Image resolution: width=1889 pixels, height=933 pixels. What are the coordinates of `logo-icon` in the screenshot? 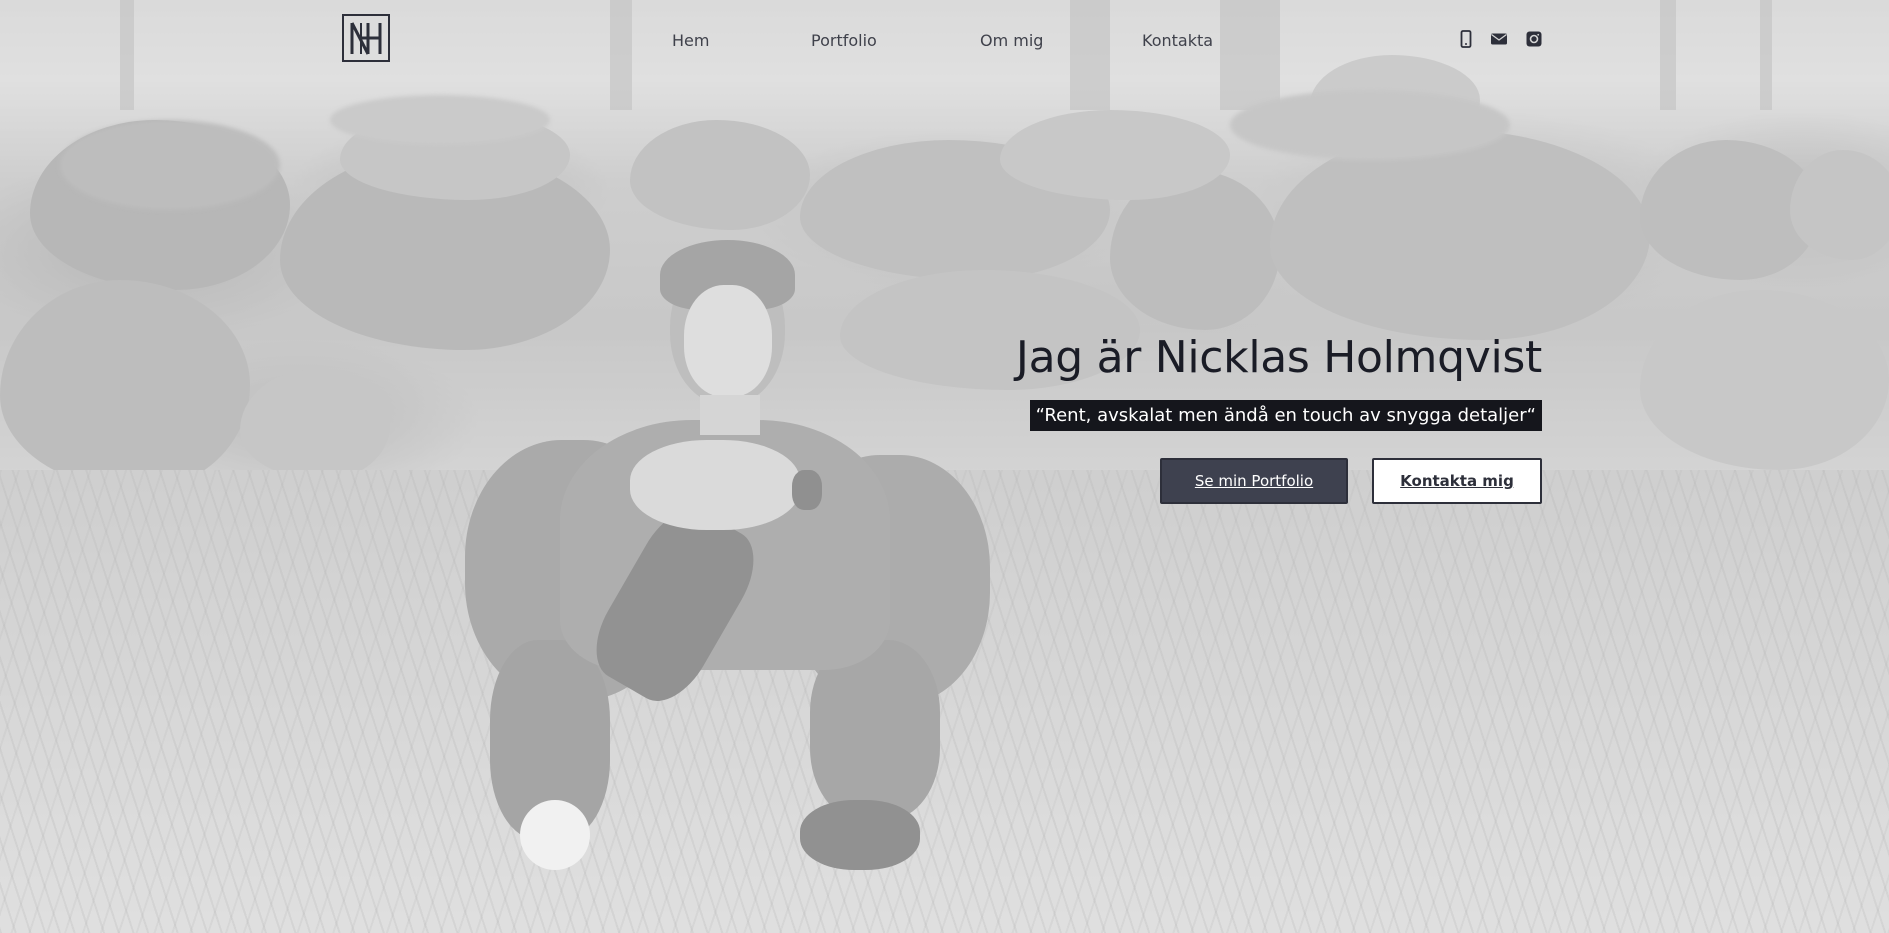 It's located at (366, 38).